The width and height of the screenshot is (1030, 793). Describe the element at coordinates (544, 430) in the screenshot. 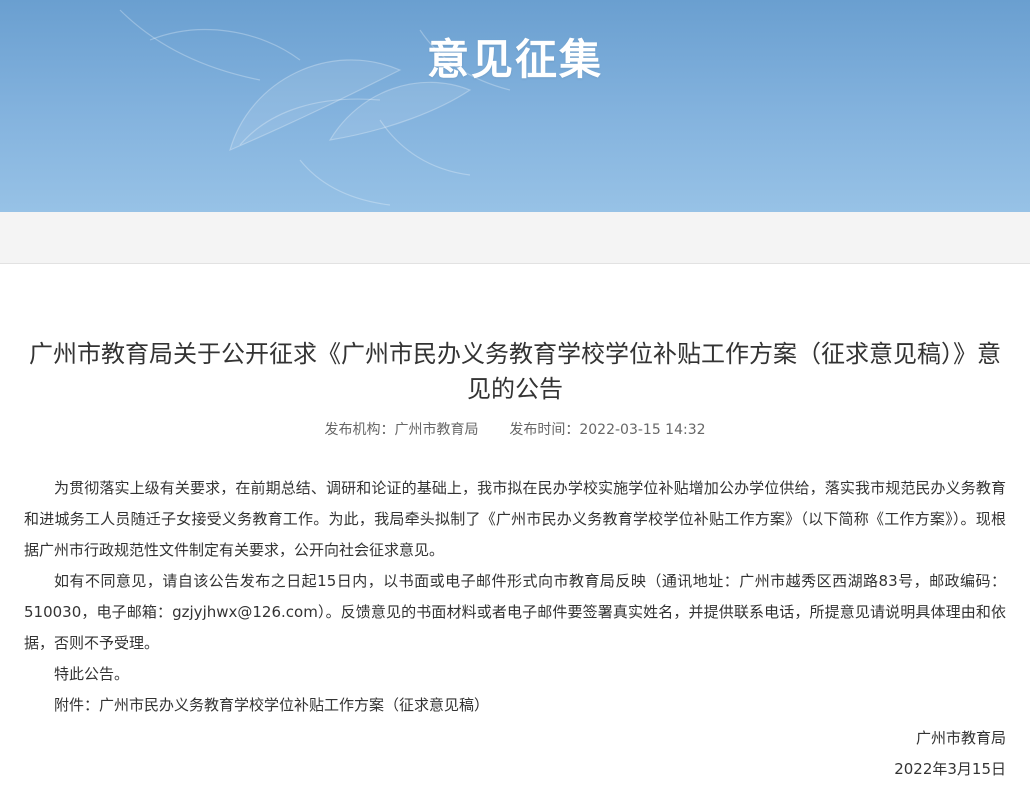

I see `publish-time-label: 发布时间：` at that location.